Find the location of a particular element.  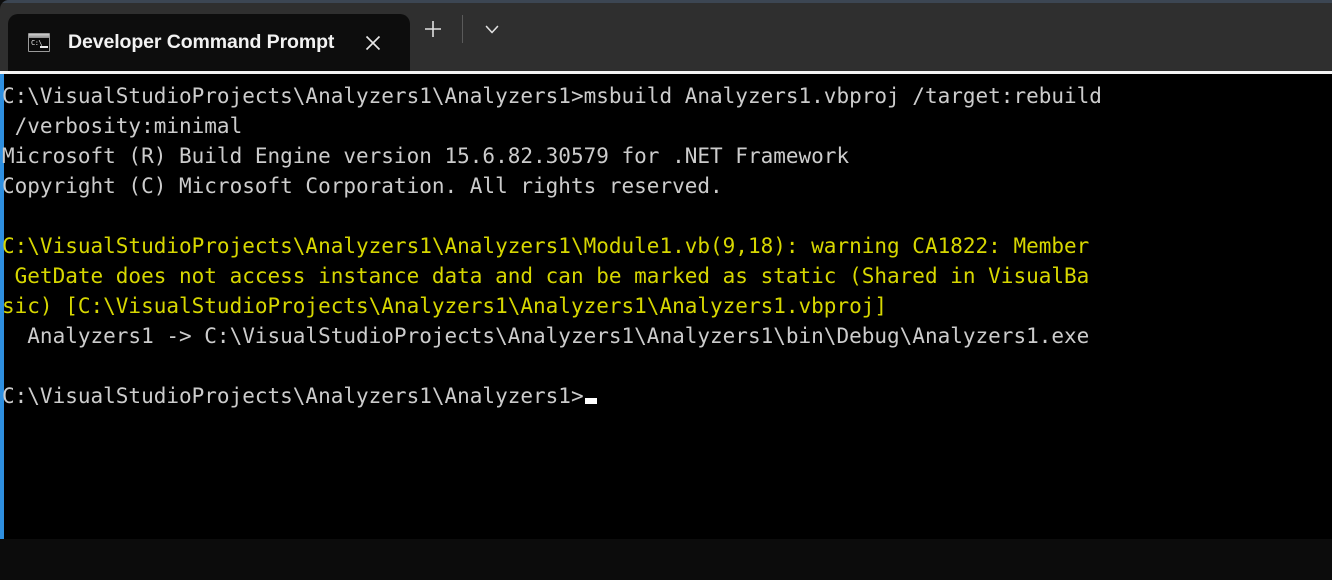

console-icon: C:\ is located at coordinates (39, 42).